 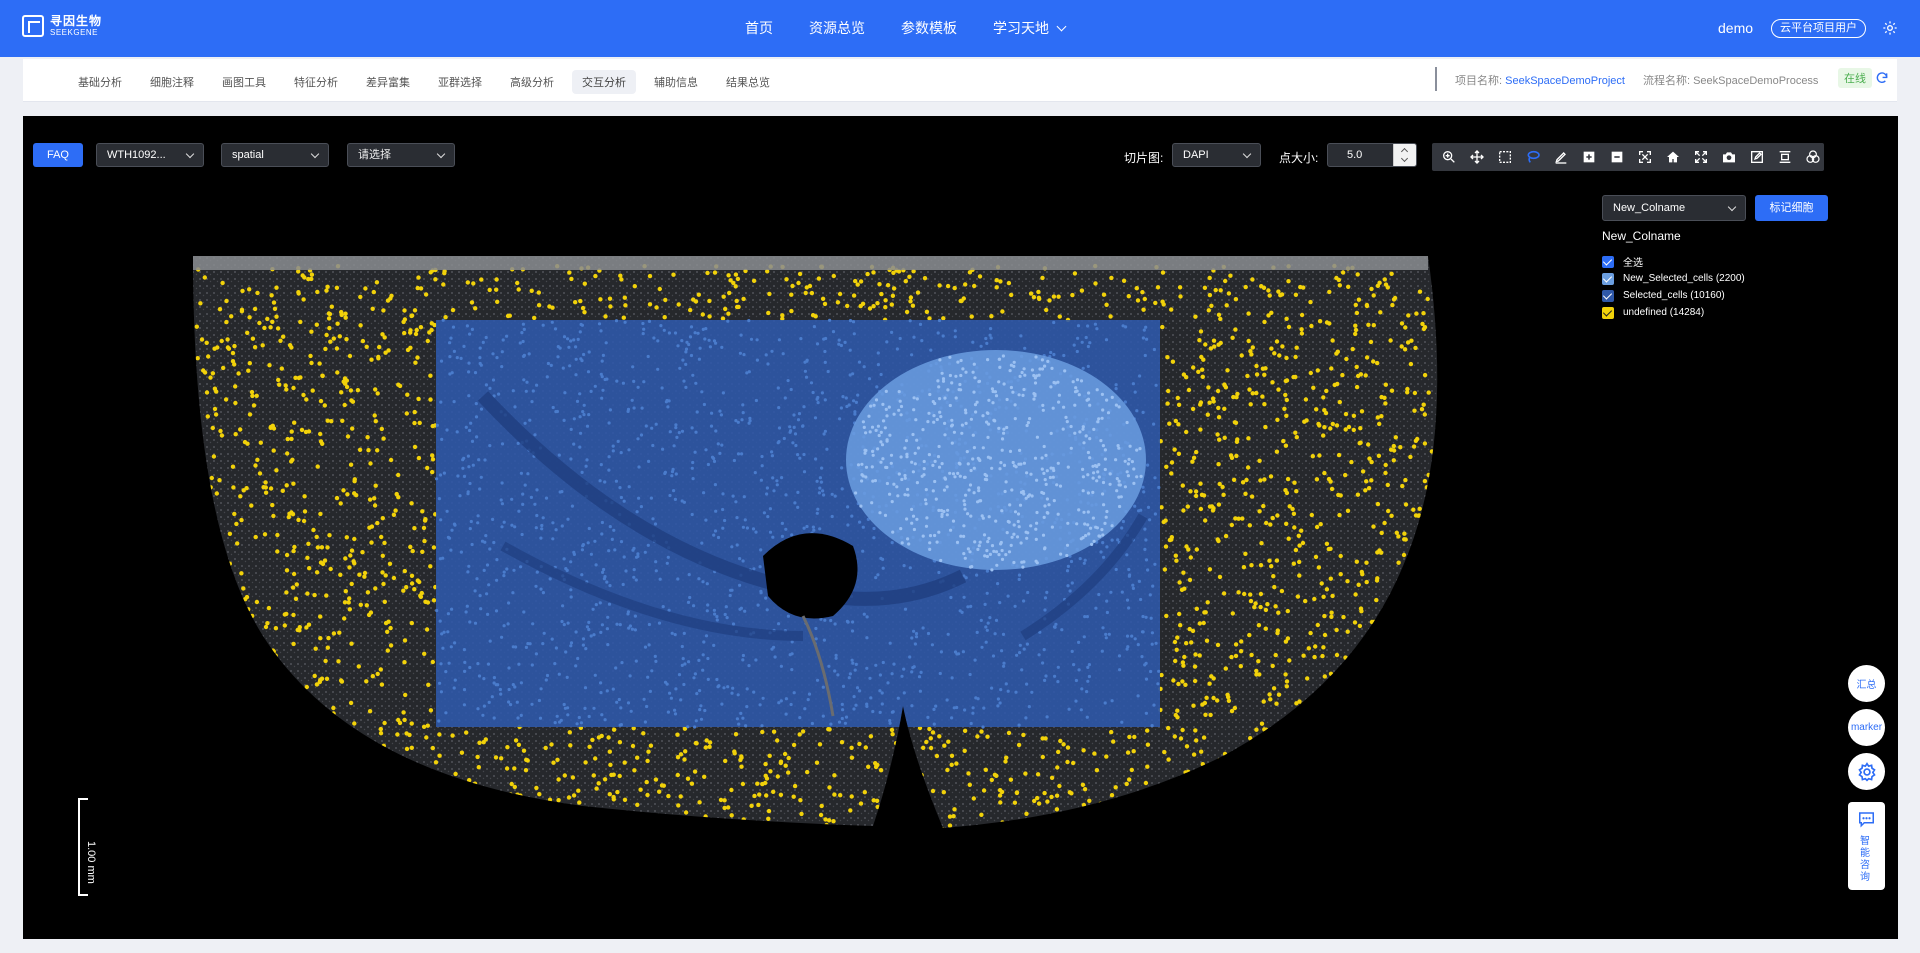 What do you see at coordinates (532, 82) in the screenshot?
I see `tab-advanced: 高级分析` at bounding box center [532, 82].